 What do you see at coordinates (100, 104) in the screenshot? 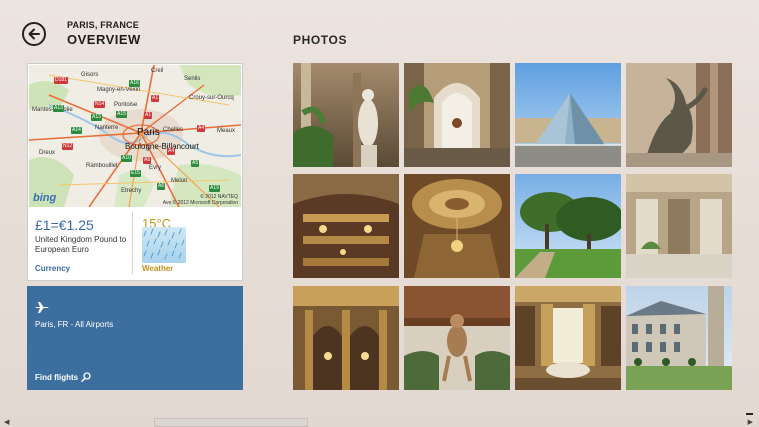
I see `road-badge: N14` at bounding box center [100, 104].